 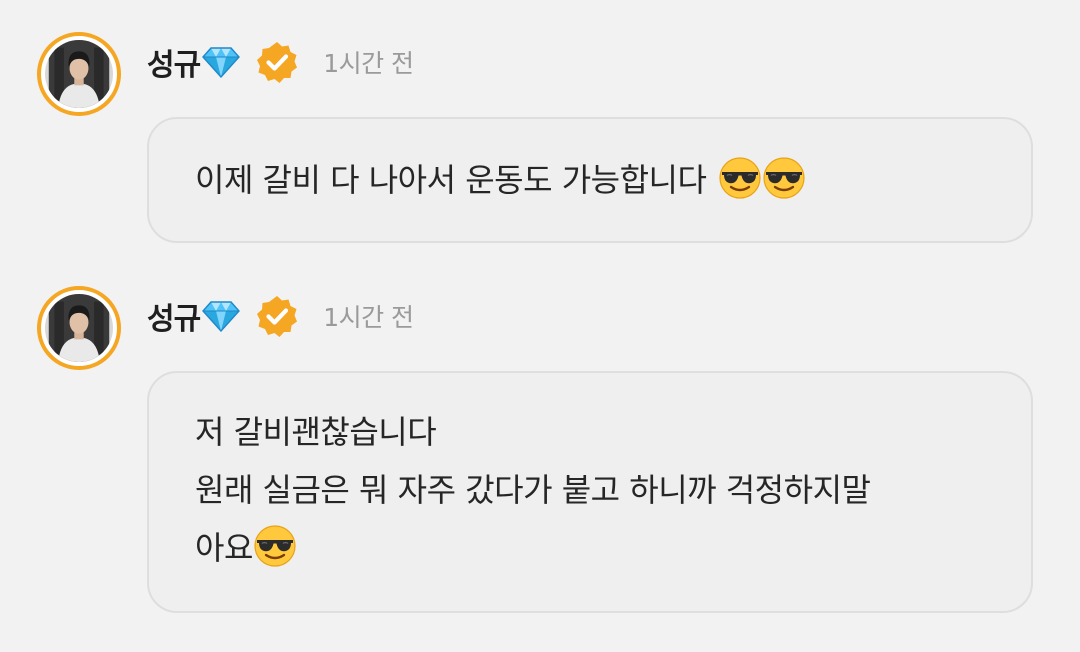 I want to click on message-text-line: 이제 갈비 다 나아서 운동도 가능합니다, so click(x=500, y=180).